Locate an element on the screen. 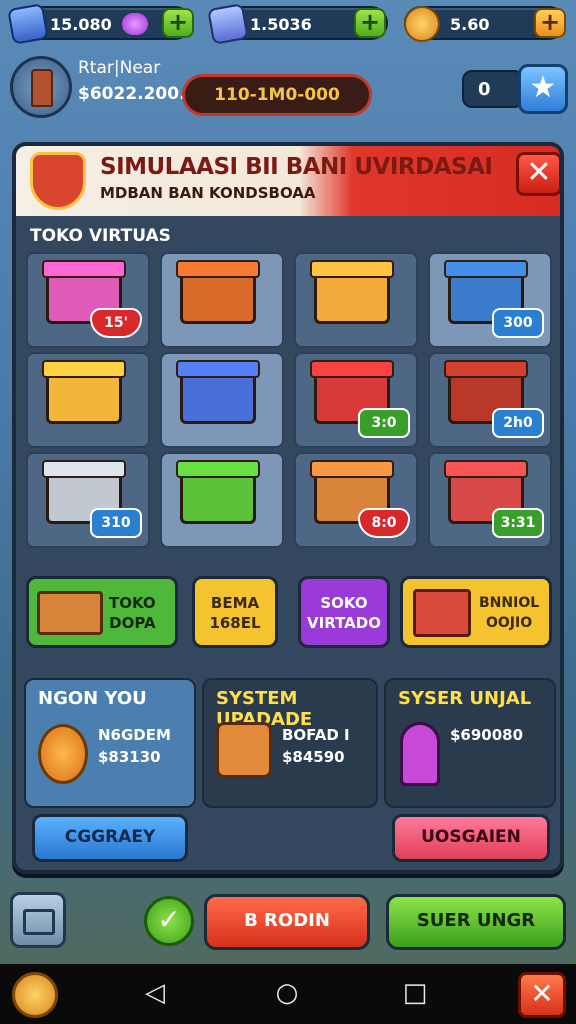  resource-value: 1.5036 is located at coordinates (281, 24).